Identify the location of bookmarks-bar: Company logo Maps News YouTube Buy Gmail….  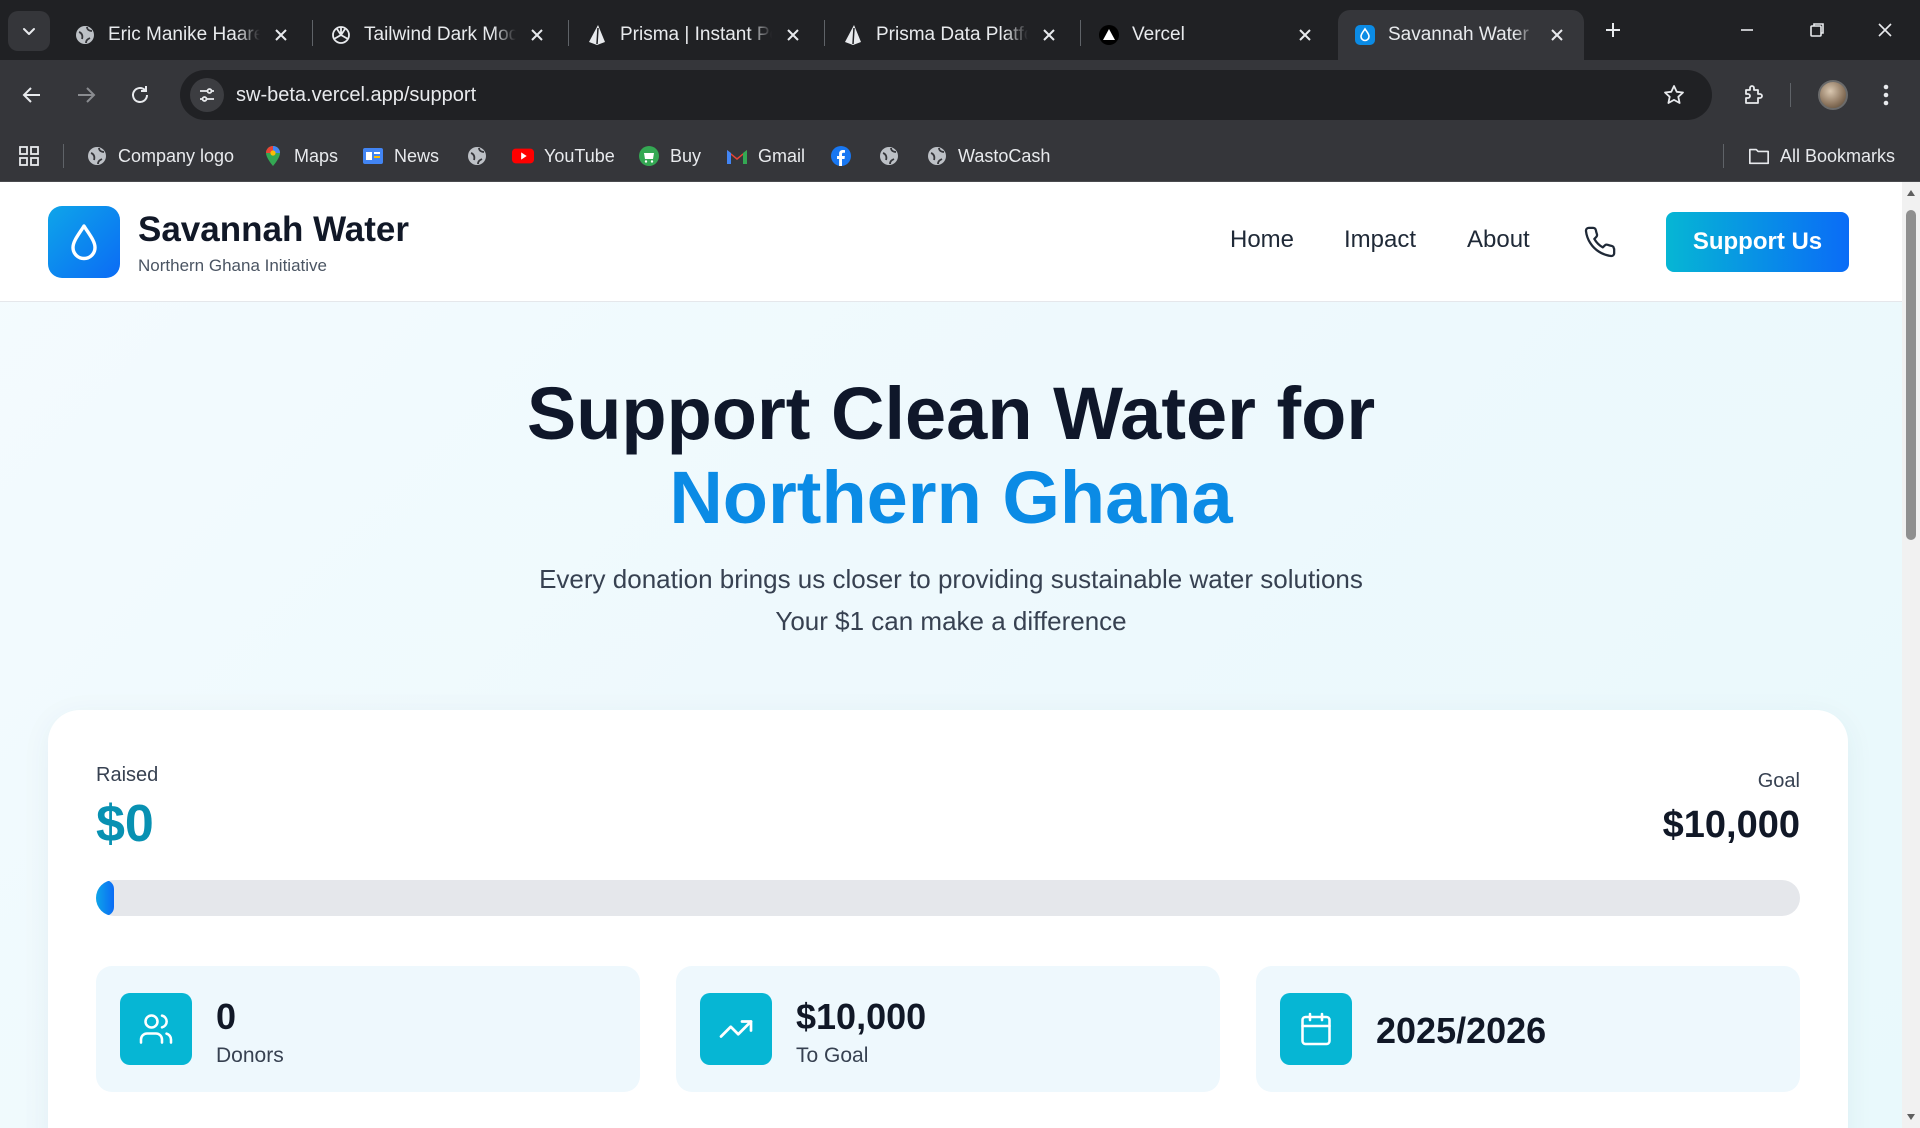
(960, 156).